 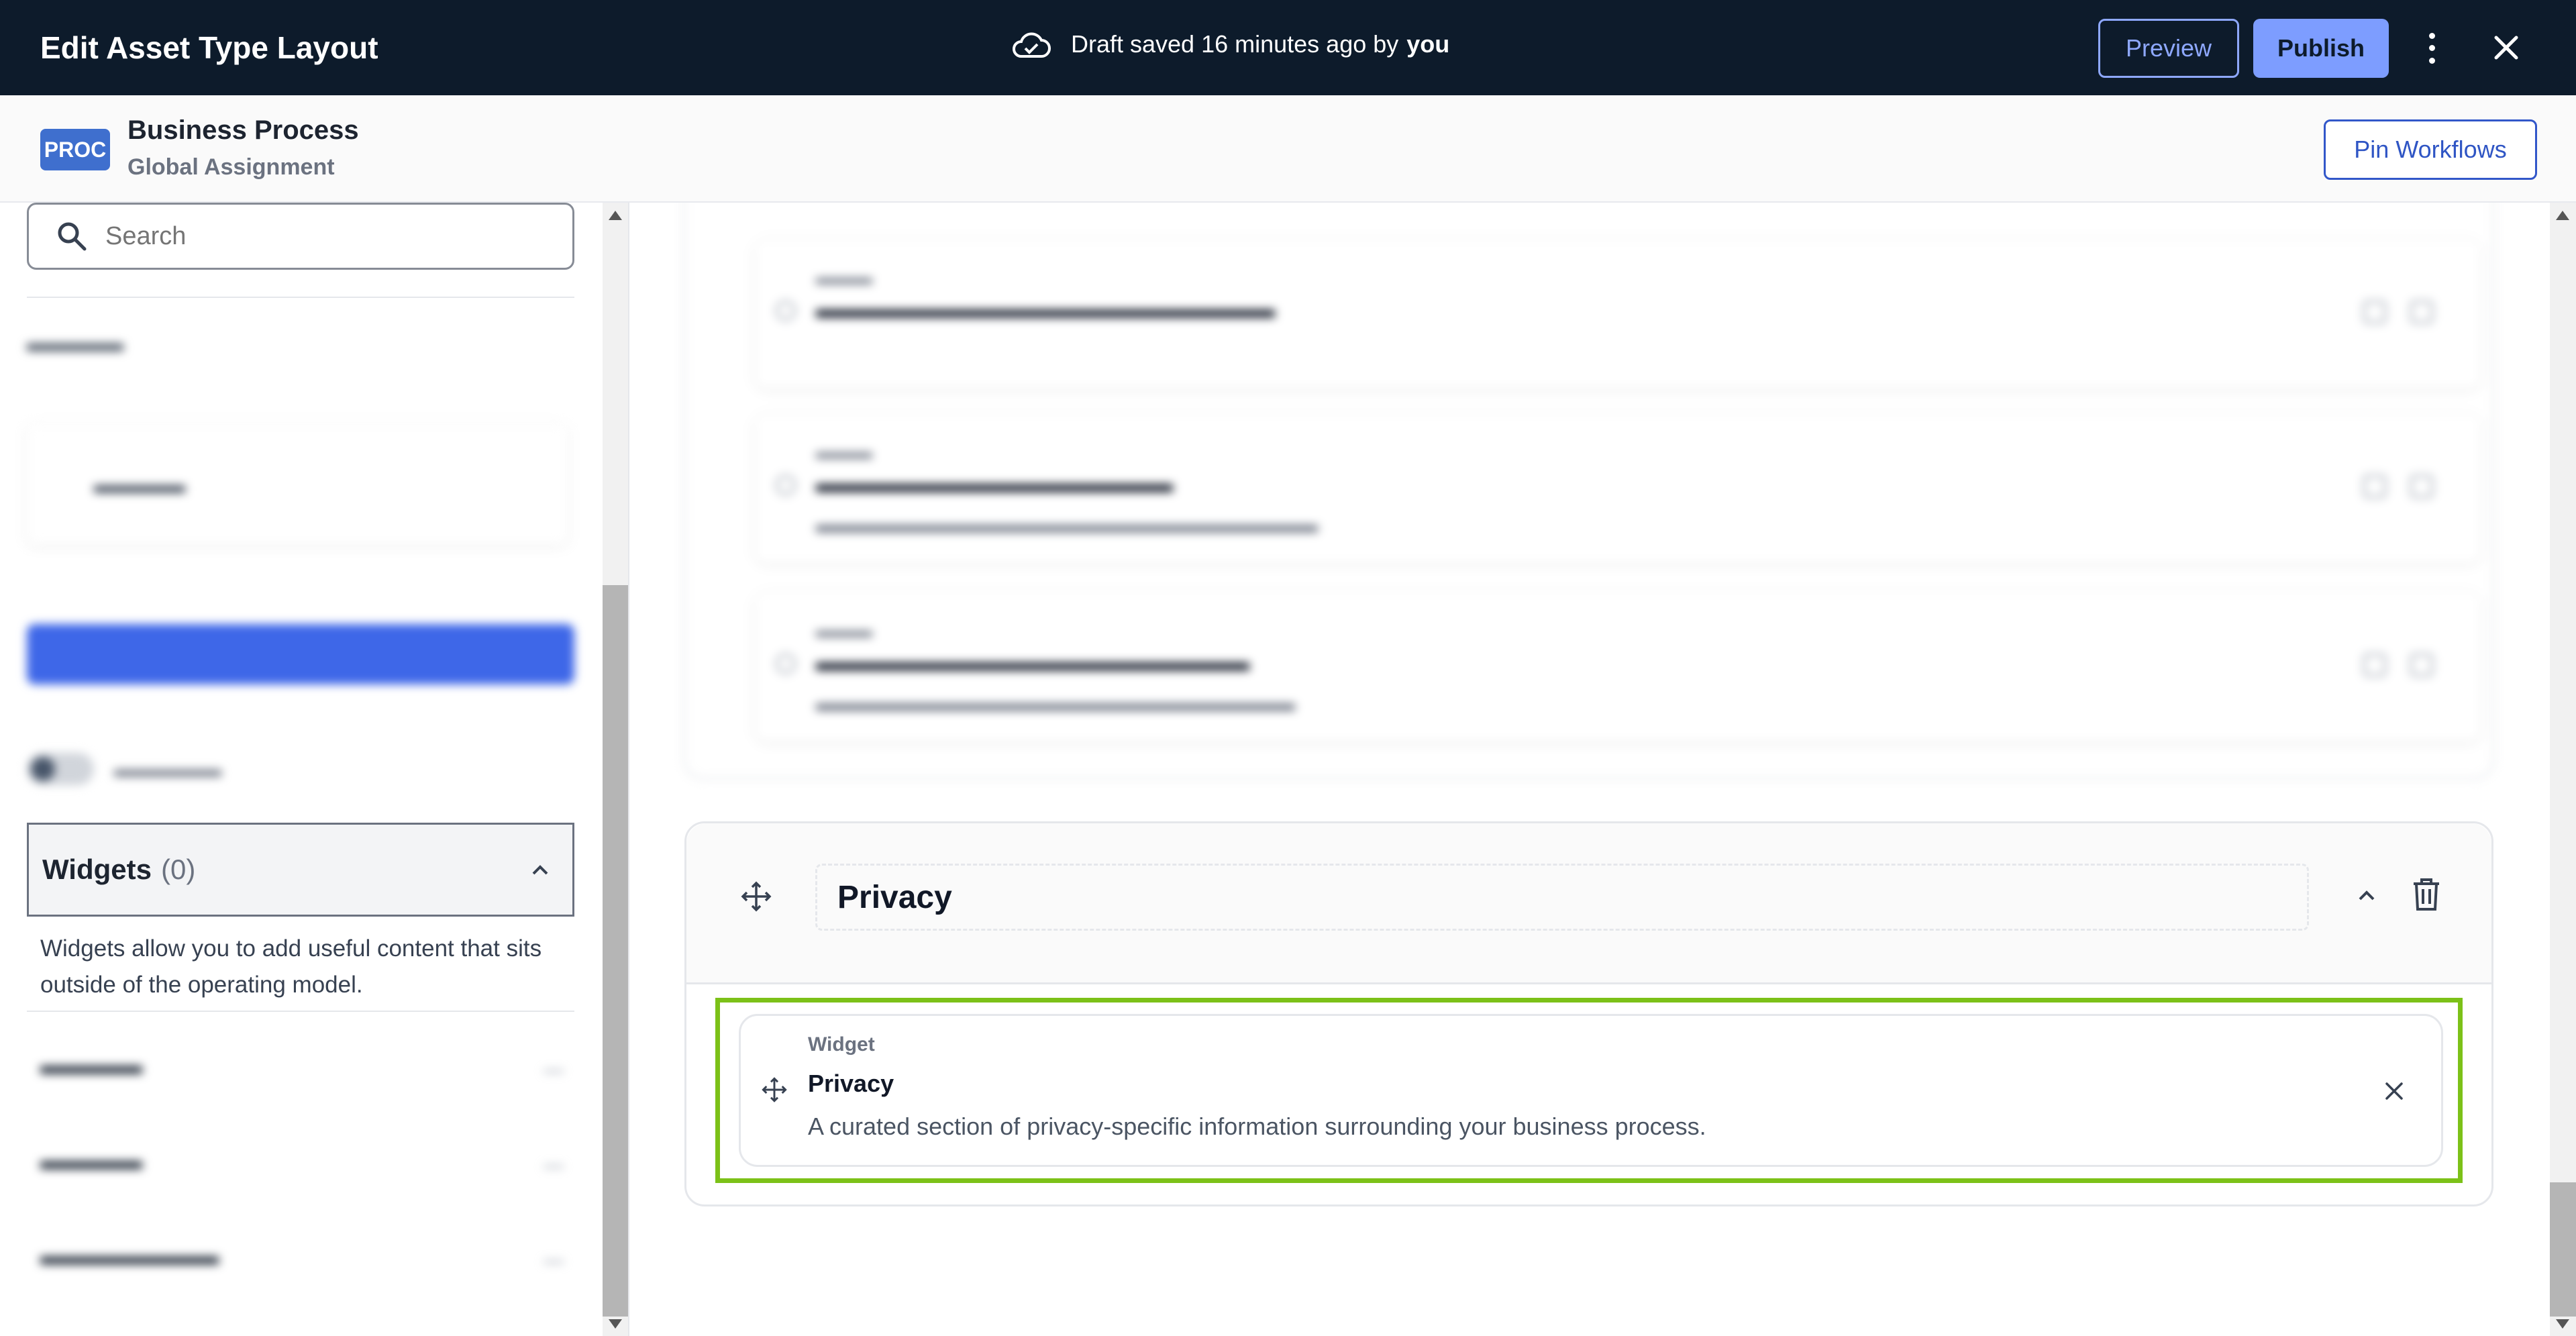 What do you see at coordinates (2430, 149) in the screenshot?
I see `pin-workflows-button: Pin Workflows` at bounding box center [2430, 149].